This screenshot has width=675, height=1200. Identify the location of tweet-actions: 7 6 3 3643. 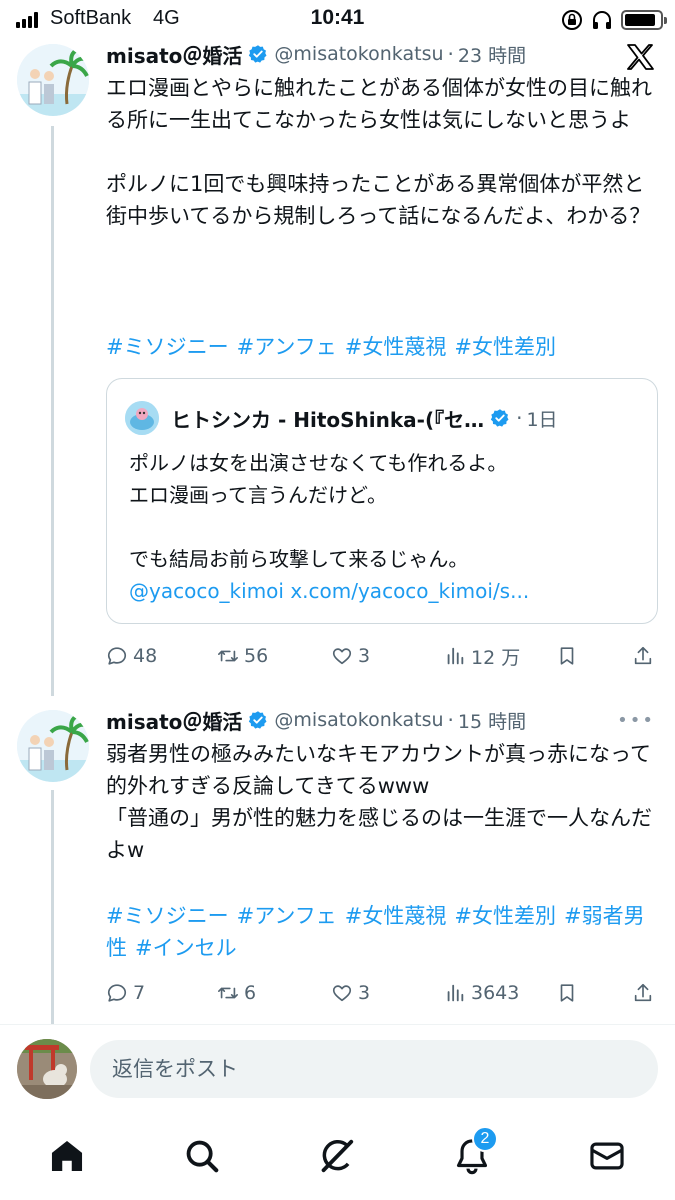
(381, 993).